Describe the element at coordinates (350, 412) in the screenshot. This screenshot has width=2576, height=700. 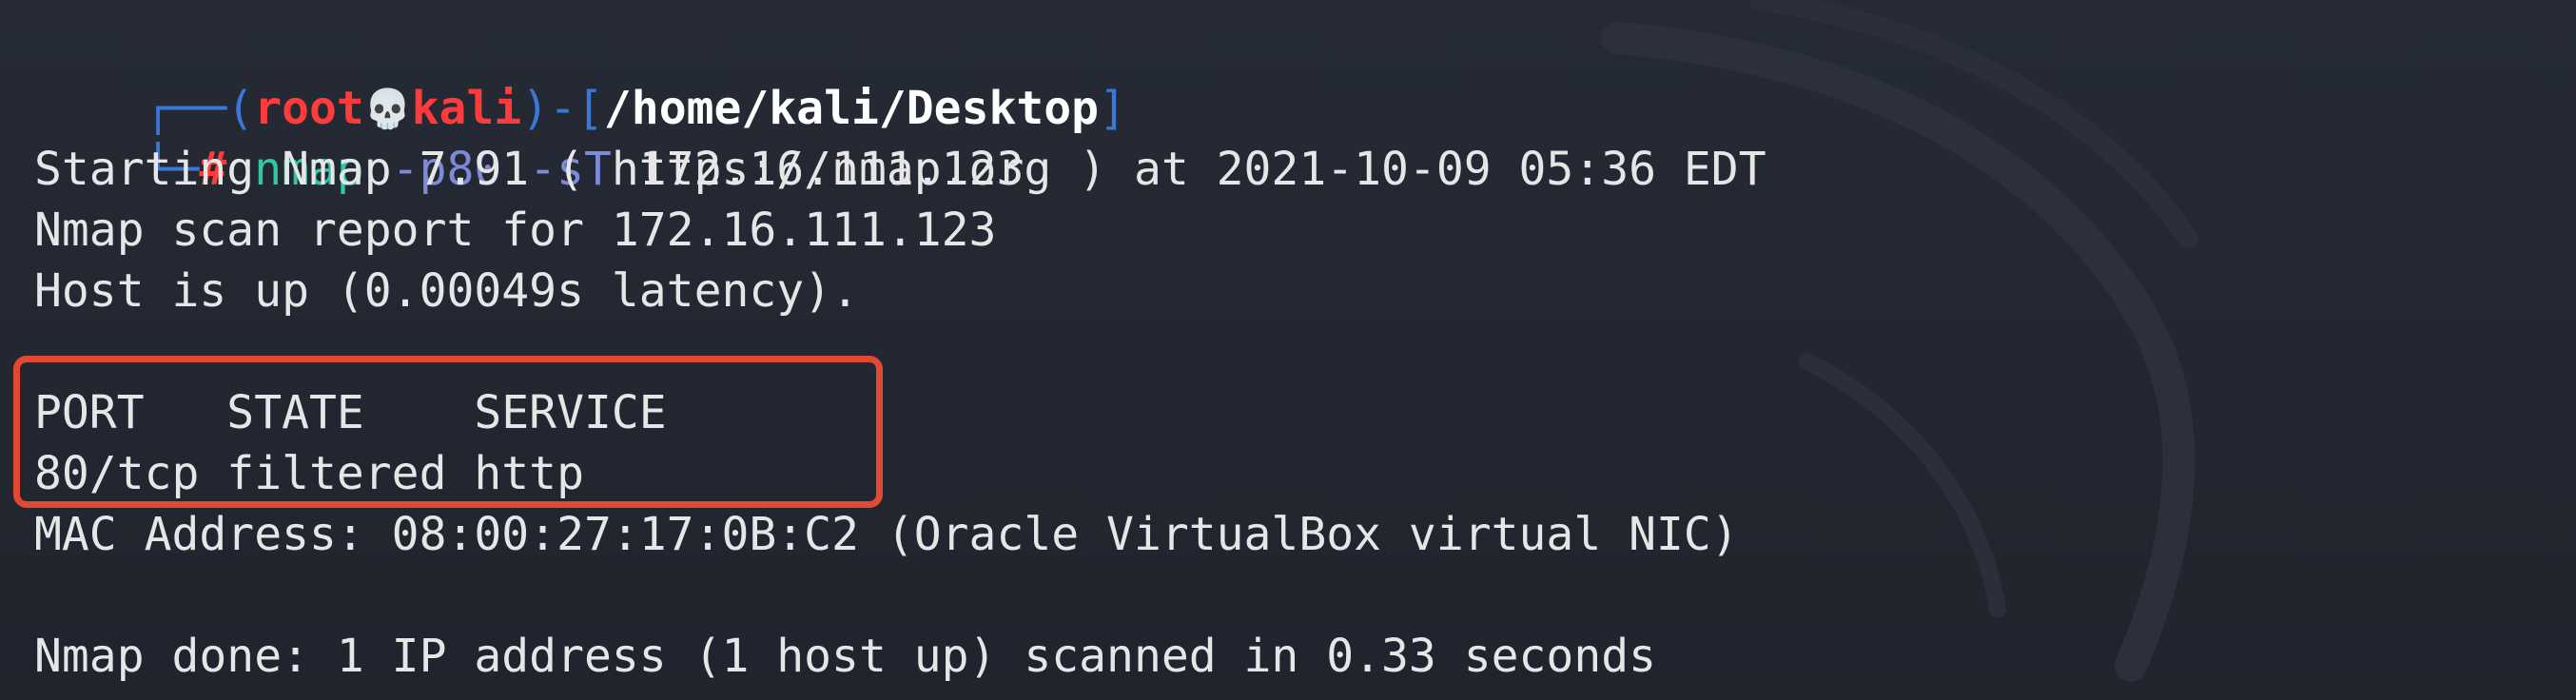
I see `port-table-header: PORT STATE SERVICE` at that location.